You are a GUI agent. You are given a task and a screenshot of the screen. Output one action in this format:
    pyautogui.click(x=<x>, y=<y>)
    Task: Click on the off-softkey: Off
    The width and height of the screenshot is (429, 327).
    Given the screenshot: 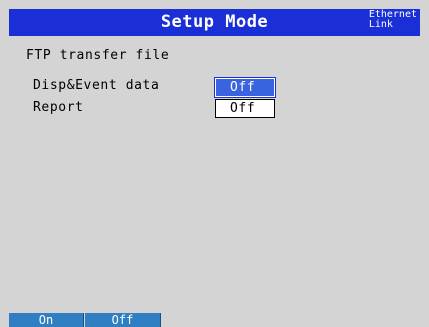 What is the action you would take?
    pyautogui.click(x=123, y=320)
    